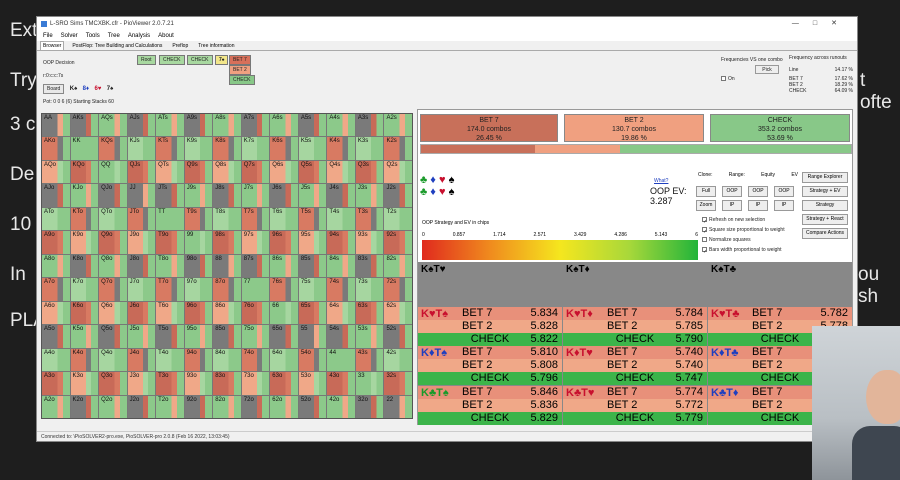 The height and width of the screenshot is (480, 900). Describe the element at coordinates (113, 313) in the screenshot. I see `hand-cell: Q6o` at that location.